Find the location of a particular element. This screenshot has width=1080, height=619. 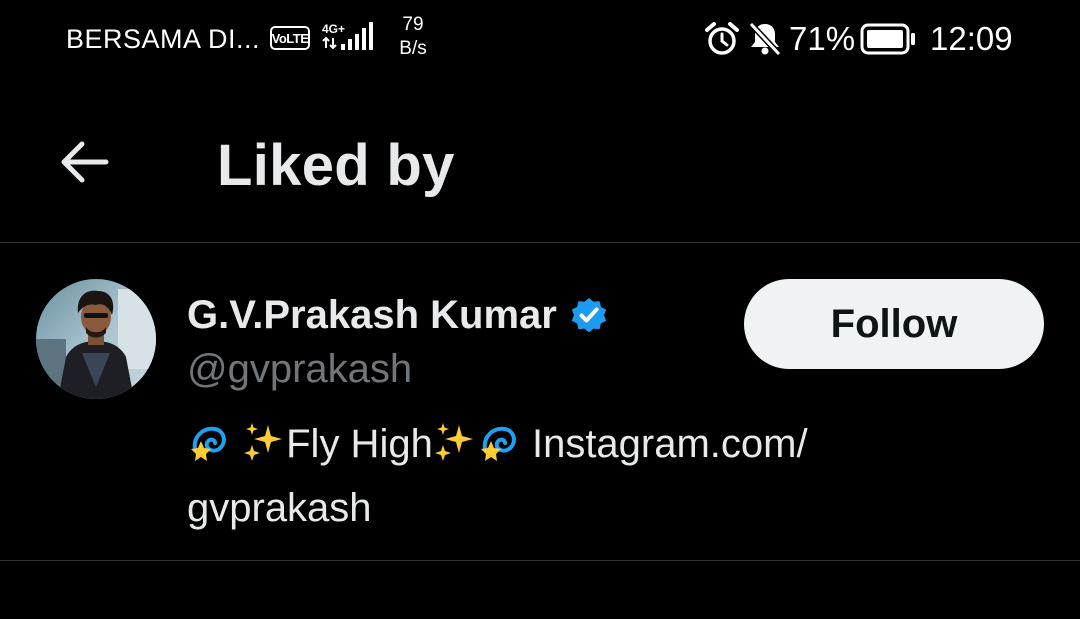

bio-line-2: gvprakash is located at coordinates (567, 508).